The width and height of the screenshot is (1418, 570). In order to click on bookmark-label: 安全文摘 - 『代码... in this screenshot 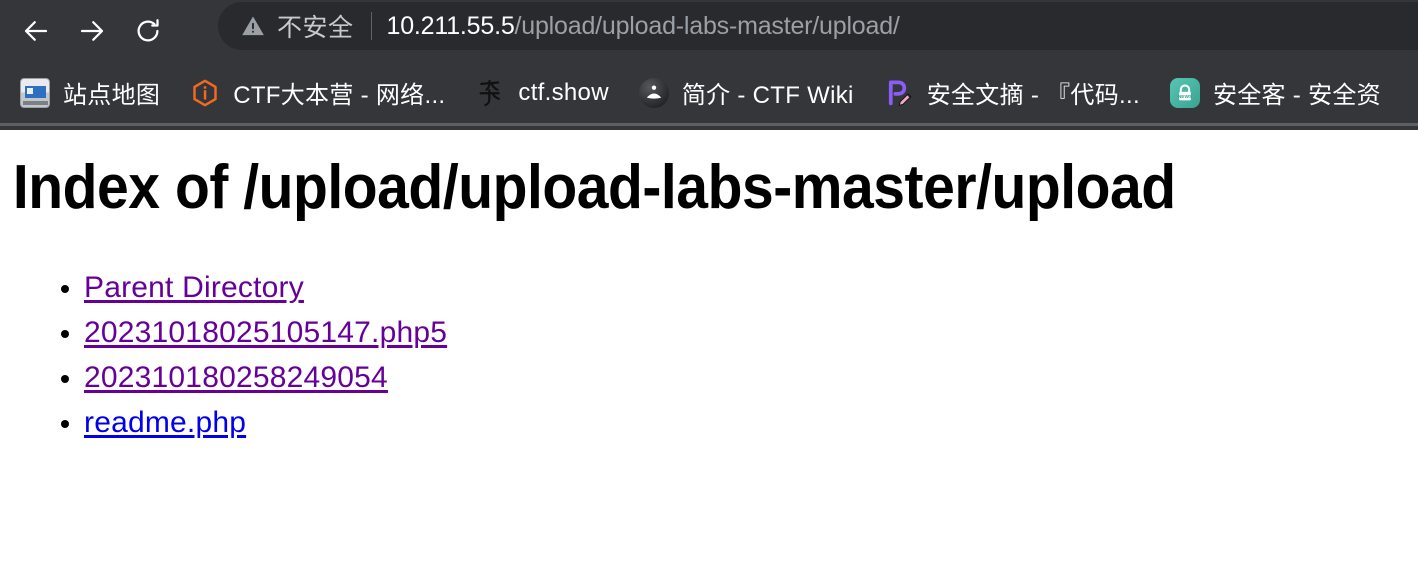, I will do `click(1033, 95)`.